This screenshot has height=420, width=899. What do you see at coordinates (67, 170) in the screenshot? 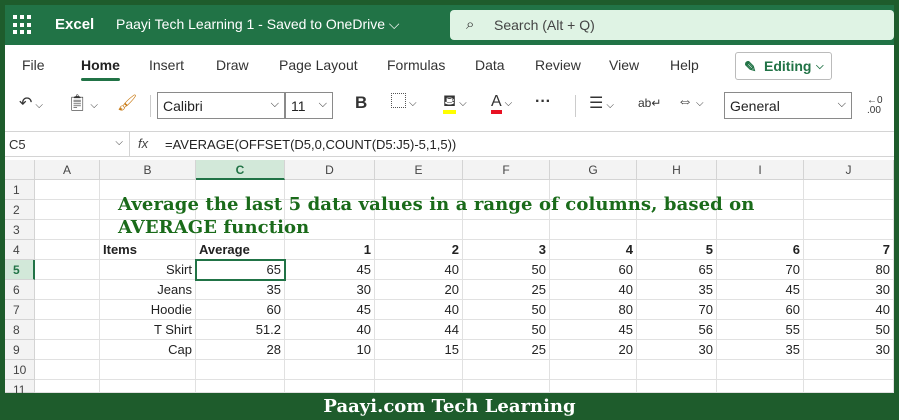
I see `column-header-a: A` at bounding box center [67, 170].